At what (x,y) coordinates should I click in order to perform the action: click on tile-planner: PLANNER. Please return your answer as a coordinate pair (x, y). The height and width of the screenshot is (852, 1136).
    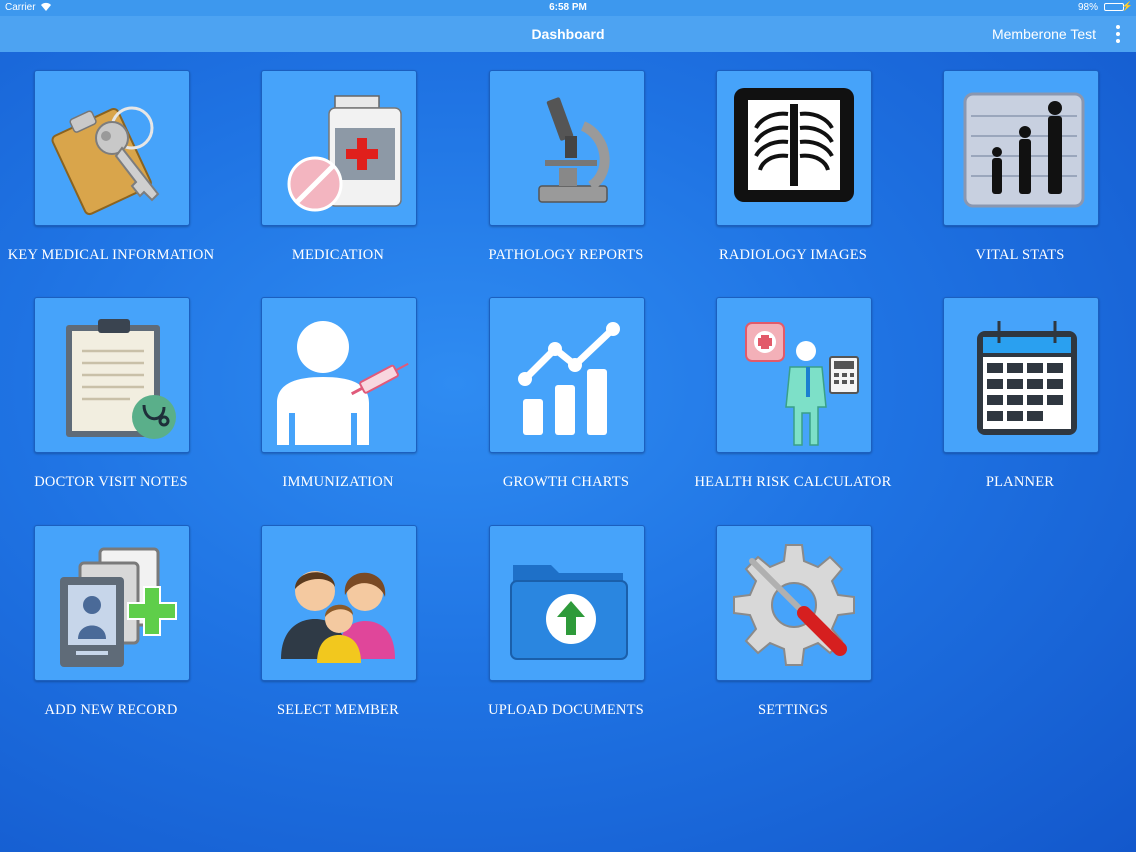
    Looking at the image, I should click on (1022, 402).